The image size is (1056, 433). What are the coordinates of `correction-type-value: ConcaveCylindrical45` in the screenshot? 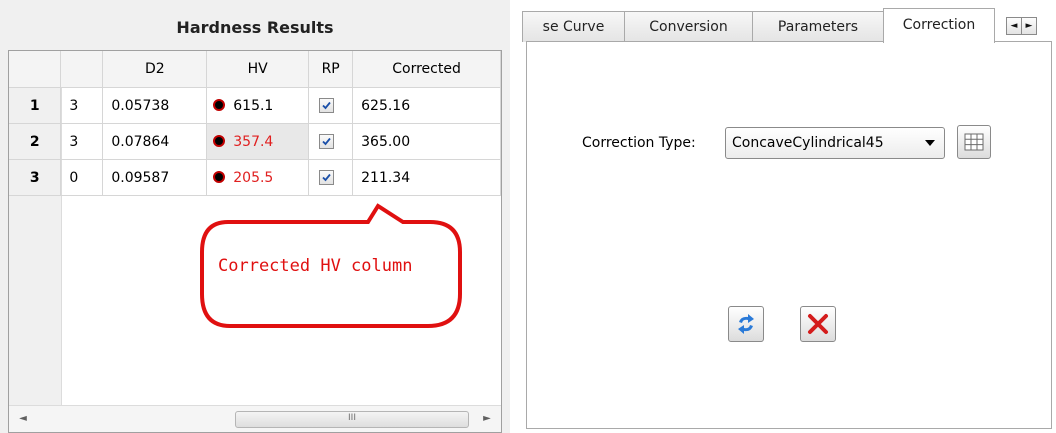 It's located at (808, 143).